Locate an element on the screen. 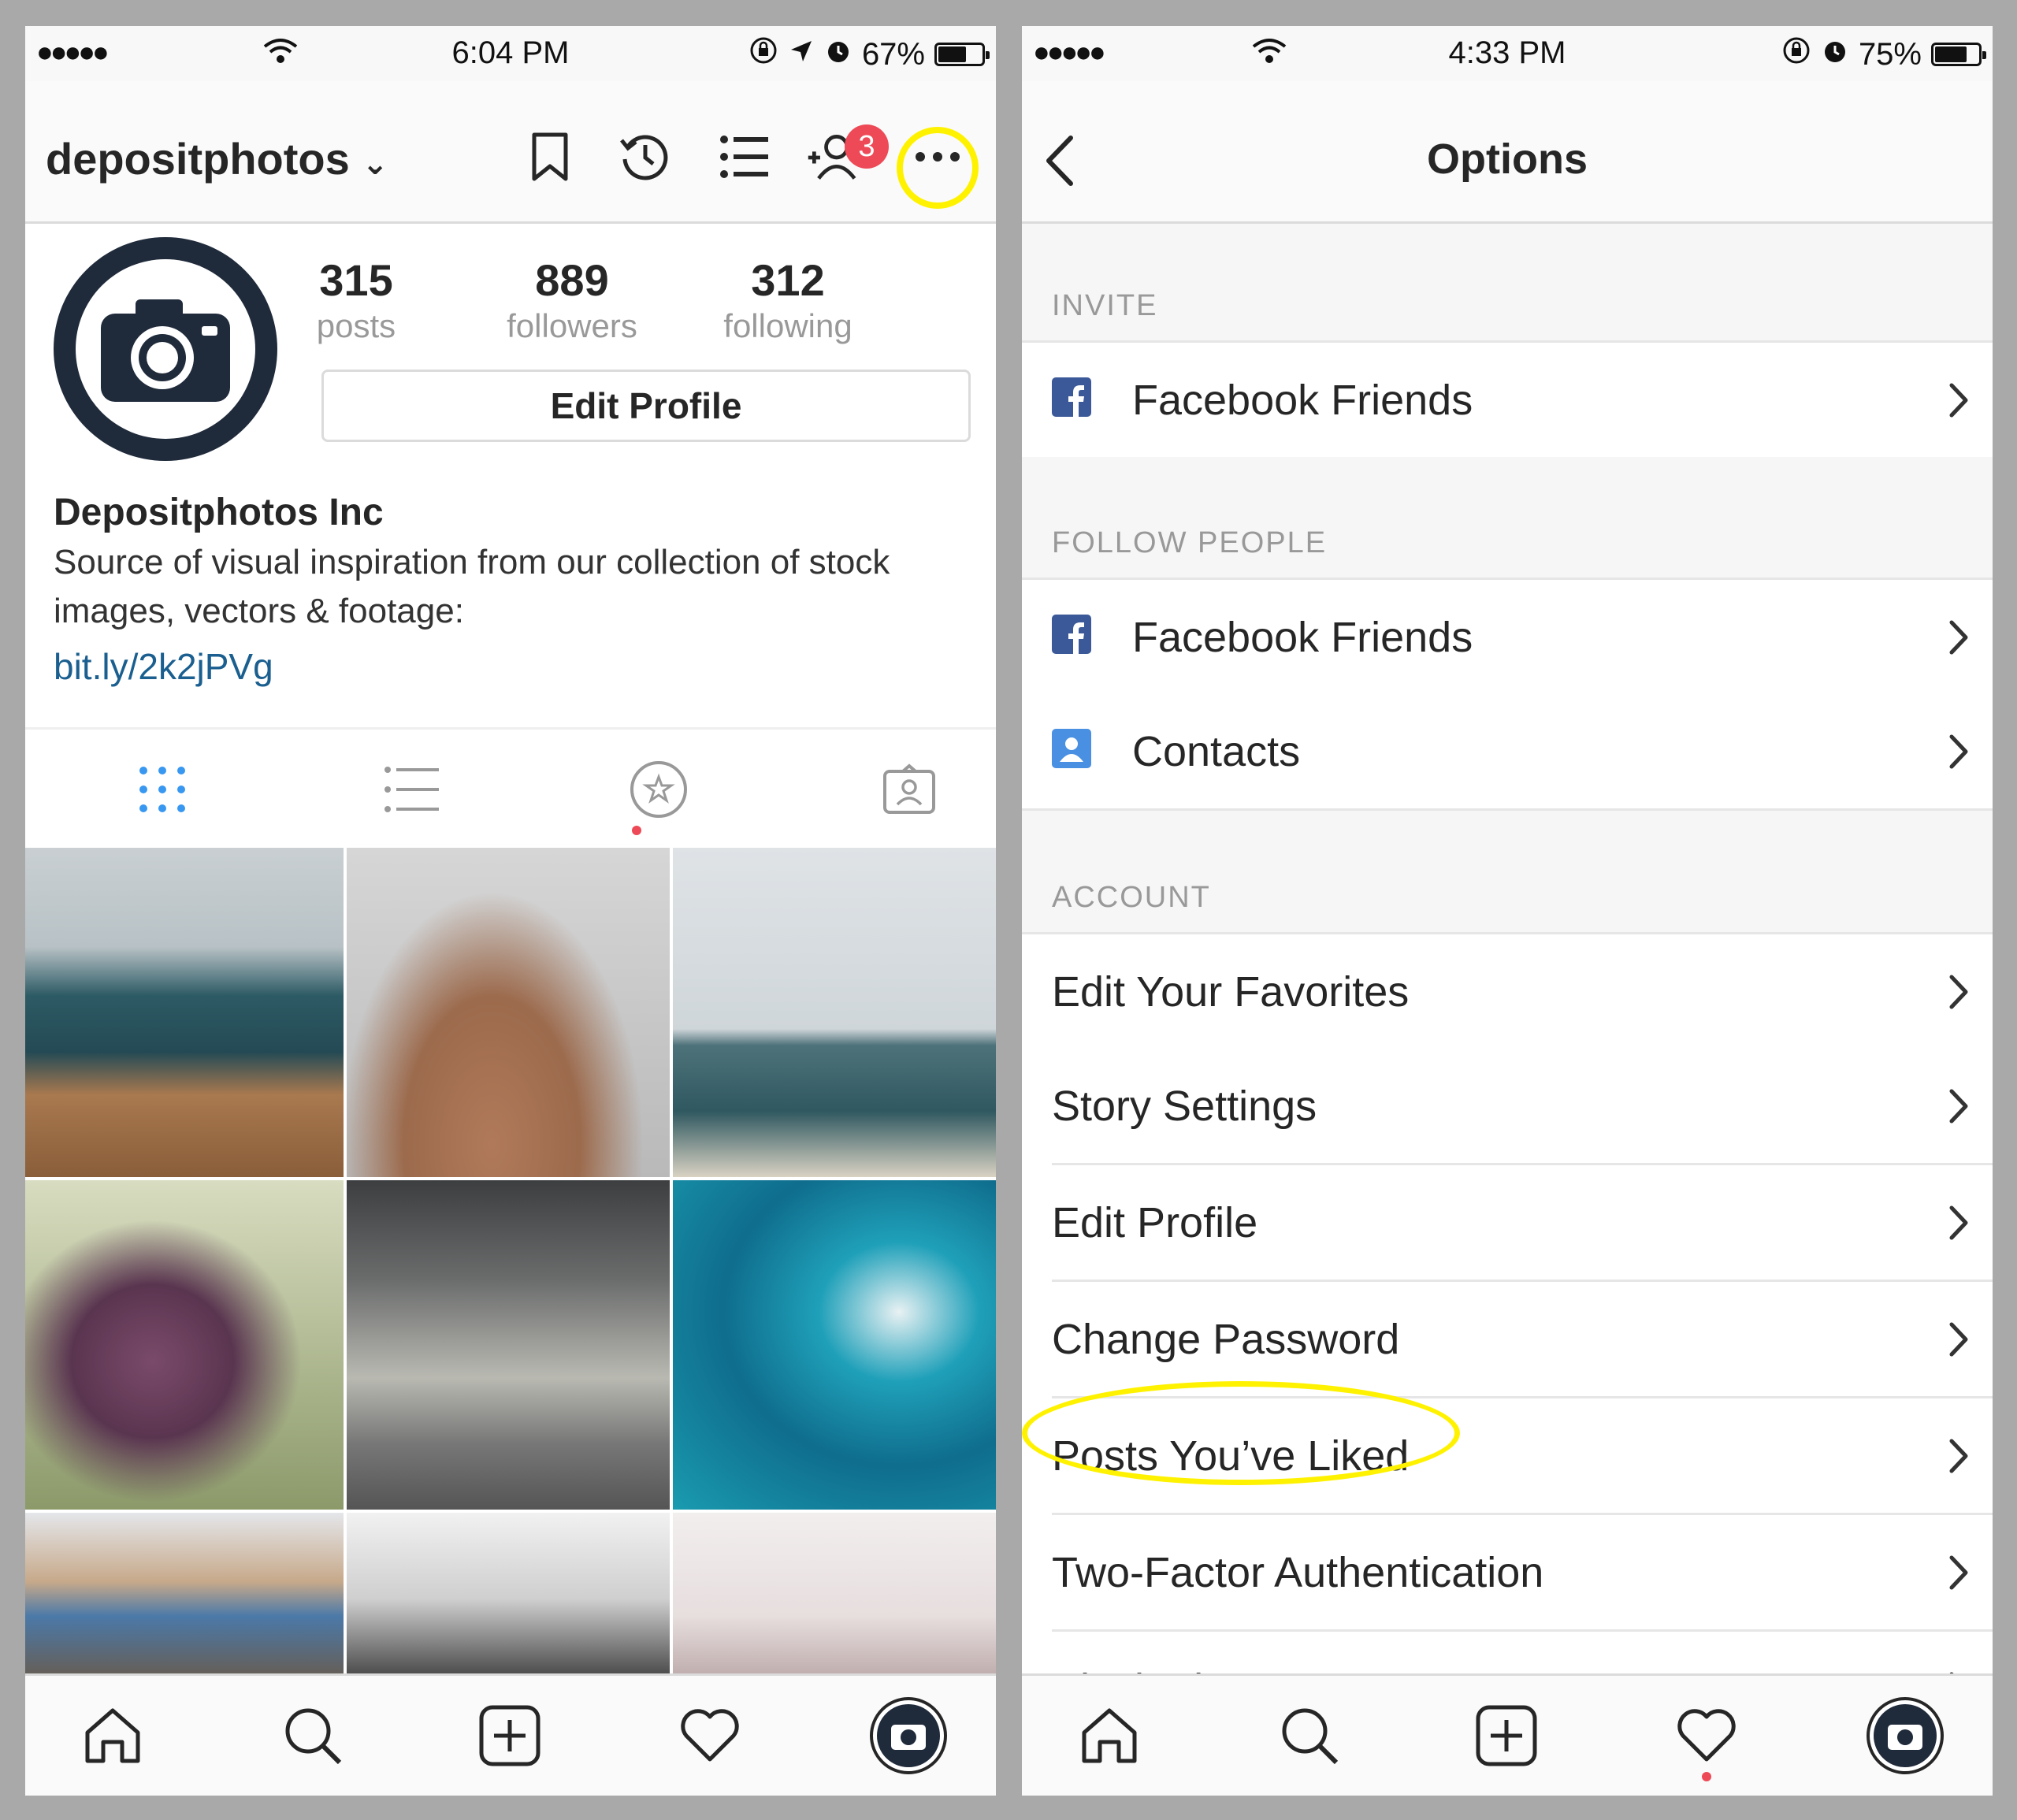 This screenshot has height=1820, width=2017. page-title: Options is located at coordinates (1507, 159).